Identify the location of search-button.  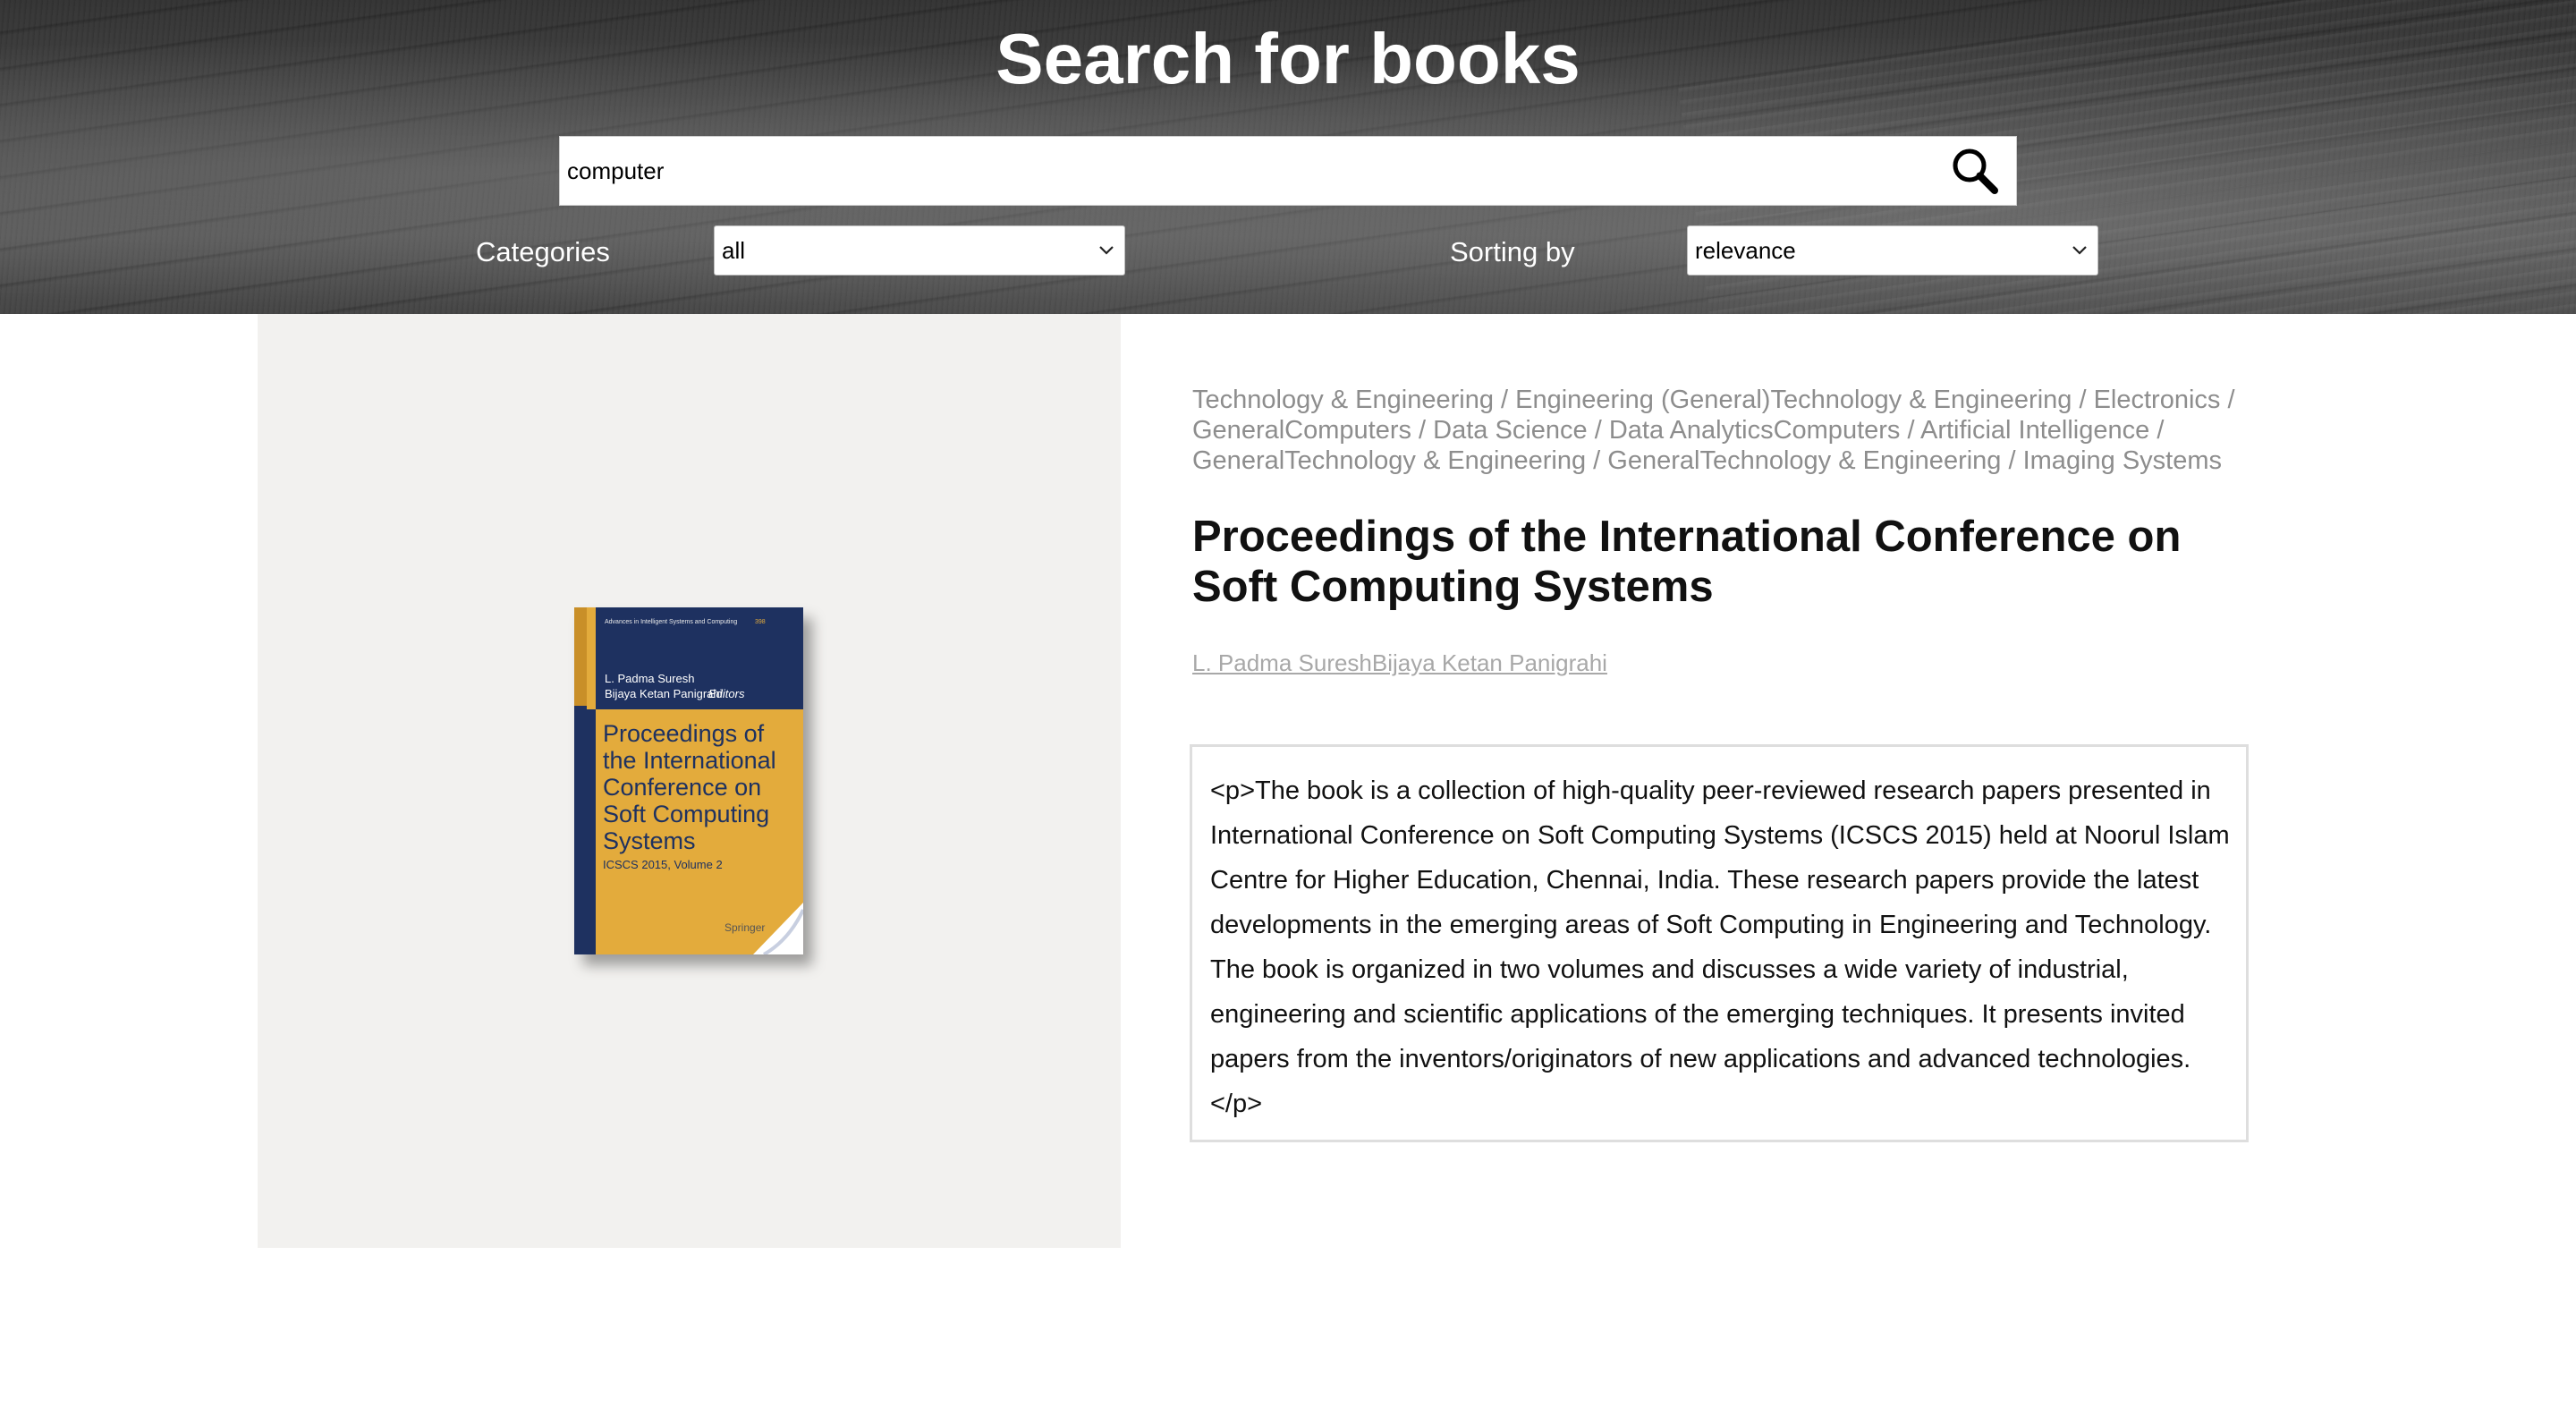
(1975, 171).